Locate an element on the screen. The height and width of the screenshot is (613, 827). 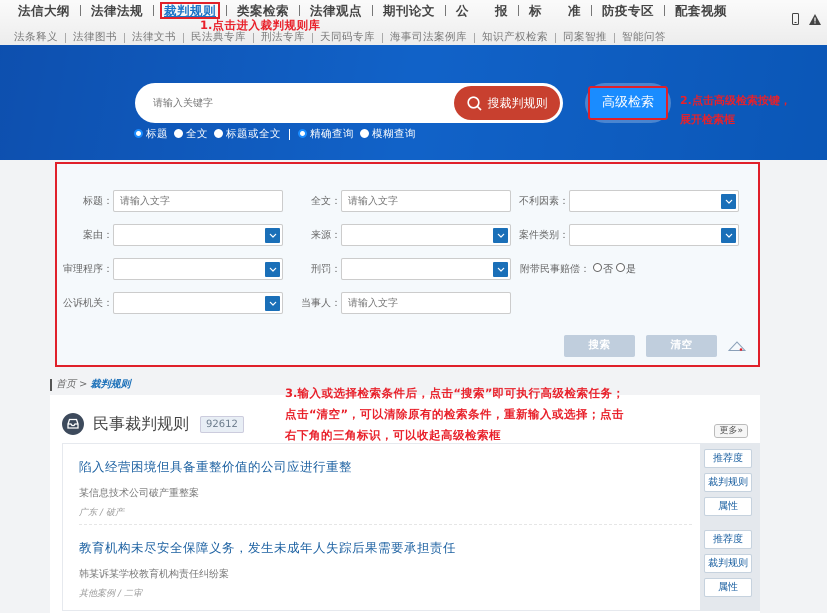
annotation-text: 3.输入或选择检索条件后，点击“搜索”即可执行高级检索任务； 点击“清空”，可以清除原有的检索条件，重新输入或选择；点击 右下角的三角标识，可以收起高级检索框 is located at coordinates (454, 414).